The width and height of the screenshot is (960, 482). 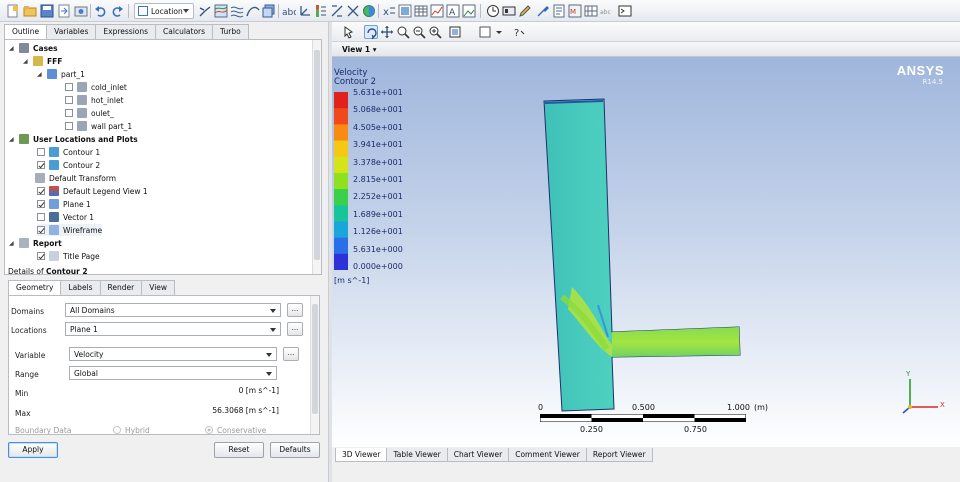 What do you see at coordinates (101, 11) in the screenshot?
I see `undo-icon` at bounding box center [101, 11].